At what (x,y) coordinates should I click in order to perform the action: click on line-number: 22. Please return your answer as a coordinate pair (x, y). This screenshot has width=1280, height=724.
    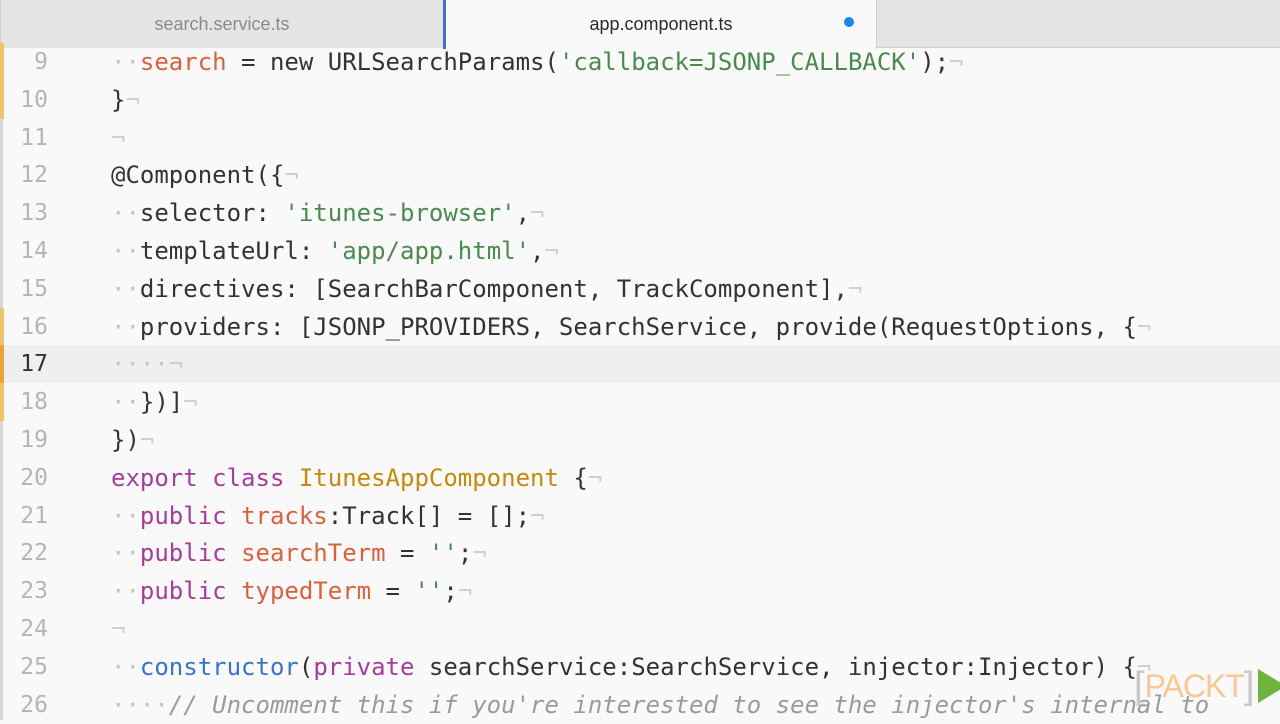
    Looking at the image, I should click on (34, 553).